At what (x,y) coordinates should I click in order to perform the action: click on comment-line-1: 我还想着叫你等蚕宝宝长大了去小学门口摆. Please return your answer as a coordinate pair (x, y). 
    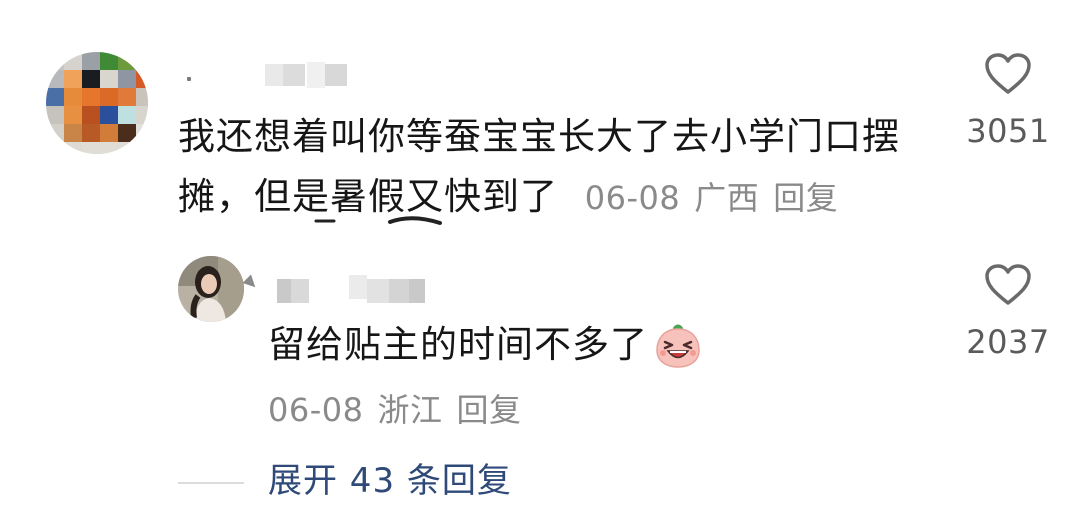
    Looking at the image, I should click on (539, 136).